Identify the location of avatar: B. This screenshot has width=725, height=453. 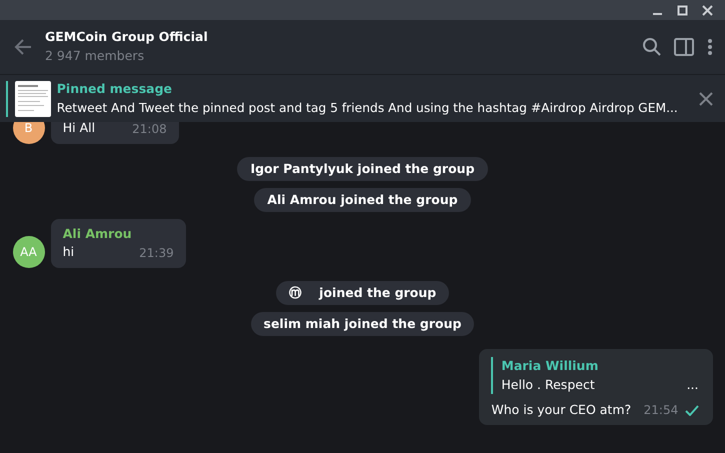
(28, 133).